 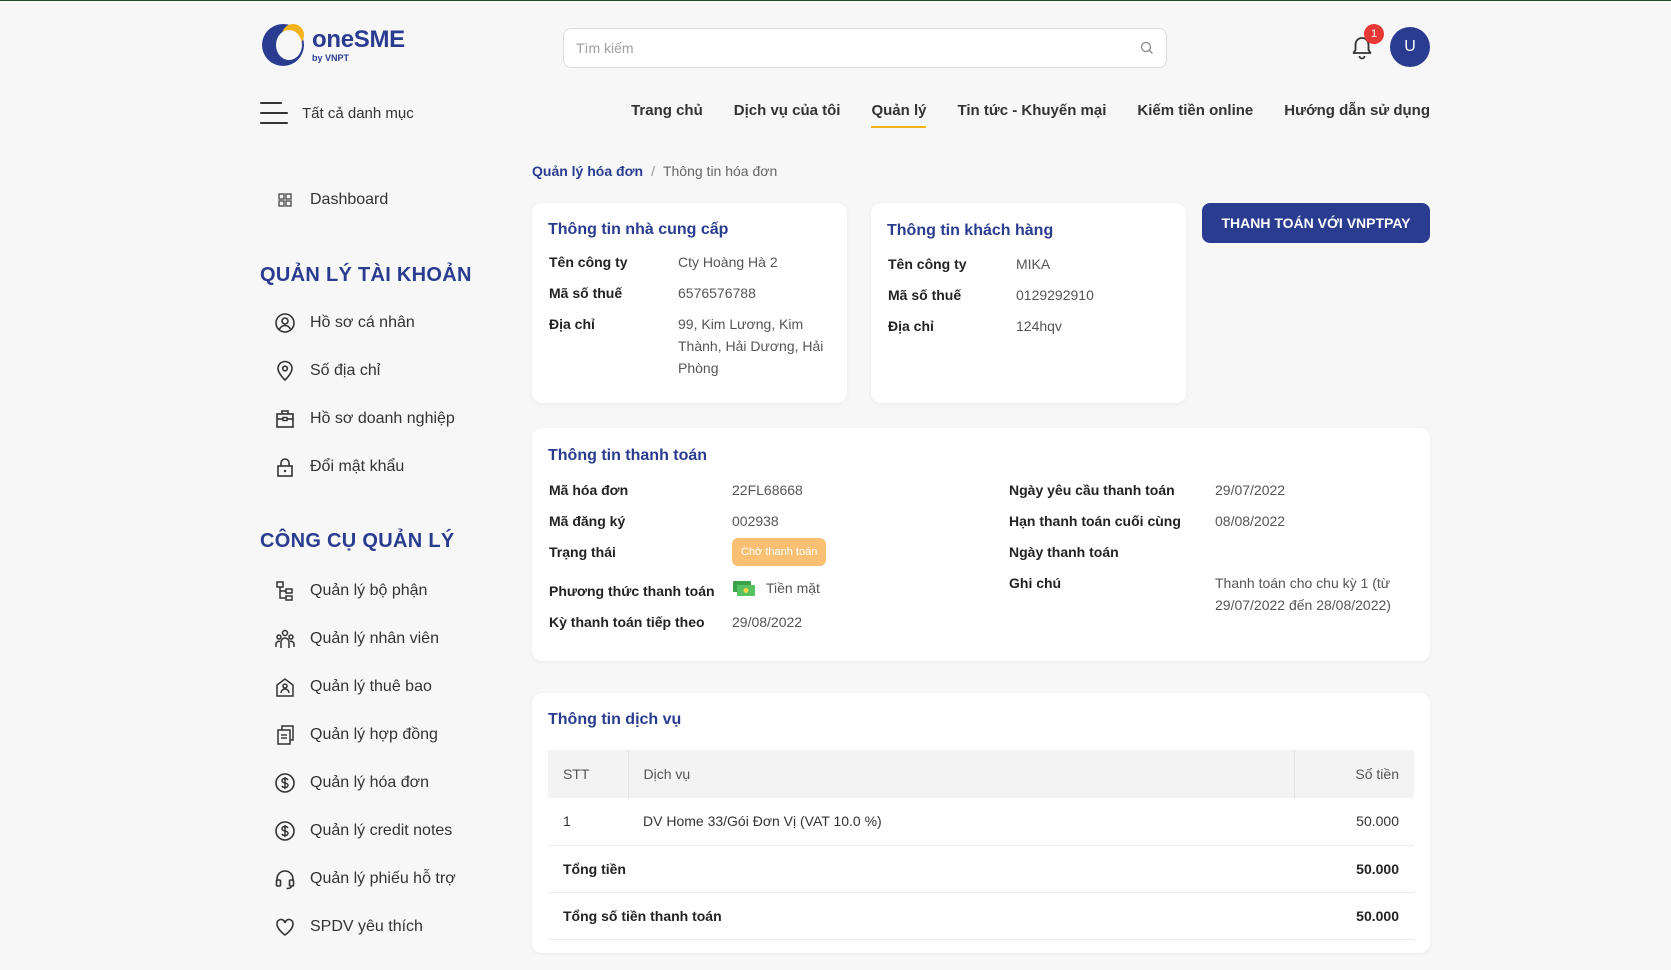 I want to click on grid-icon, so click(x=285, y=200).